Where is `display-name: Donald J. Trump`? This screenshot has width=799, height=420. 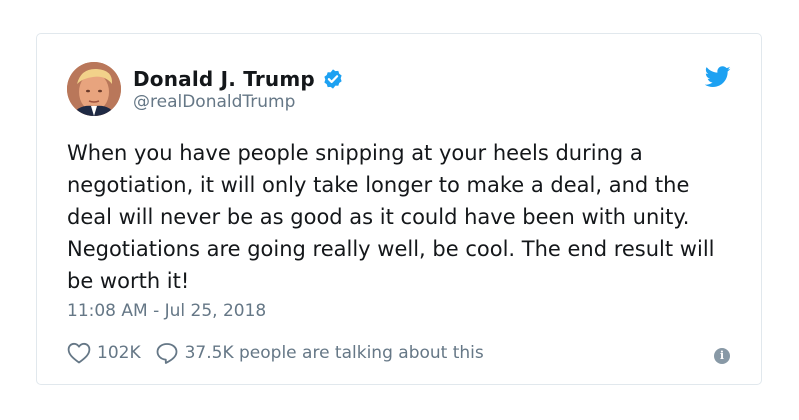
display-name: Donald J. Trump is located at coordinates (224, 79).